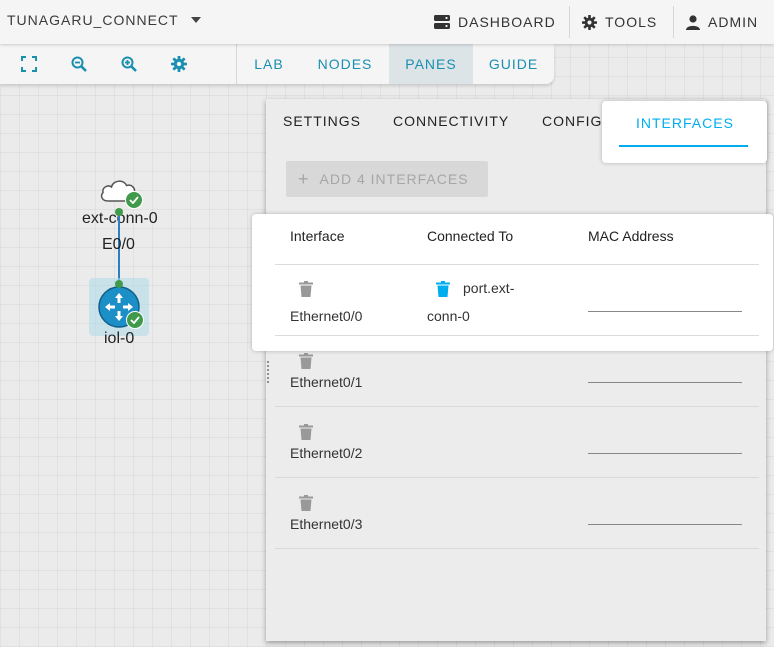 This screenshot has height=647, width=774. What do you see at coordinates (451, 124) in the screenshot?
I see `tab-connectivity: CONNECTIVITY` at bounding box center [451, 124].